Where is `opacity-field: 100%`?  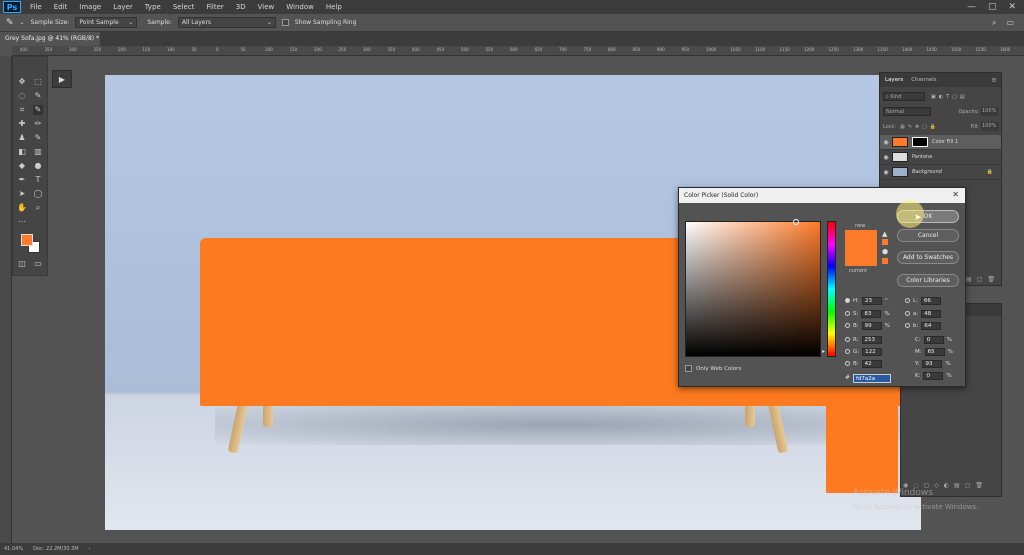
opacity-field: 100% is located at coordinates (990, 111).